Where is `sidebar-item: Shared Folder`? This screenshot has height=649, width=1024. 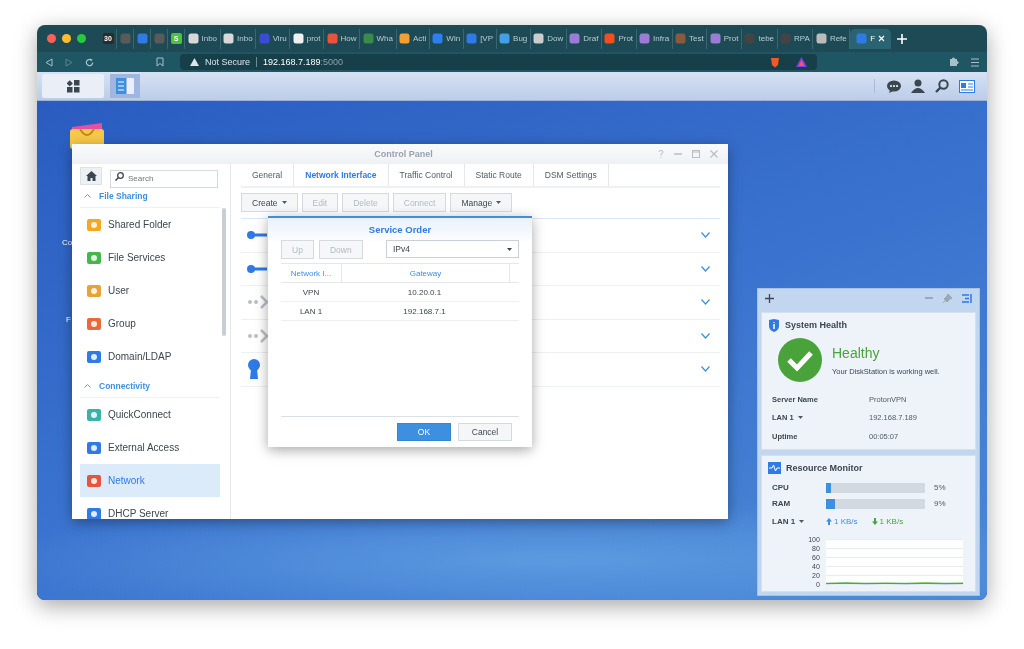 sidebar-item: Shared Folder is located at coordinates (150, 224).